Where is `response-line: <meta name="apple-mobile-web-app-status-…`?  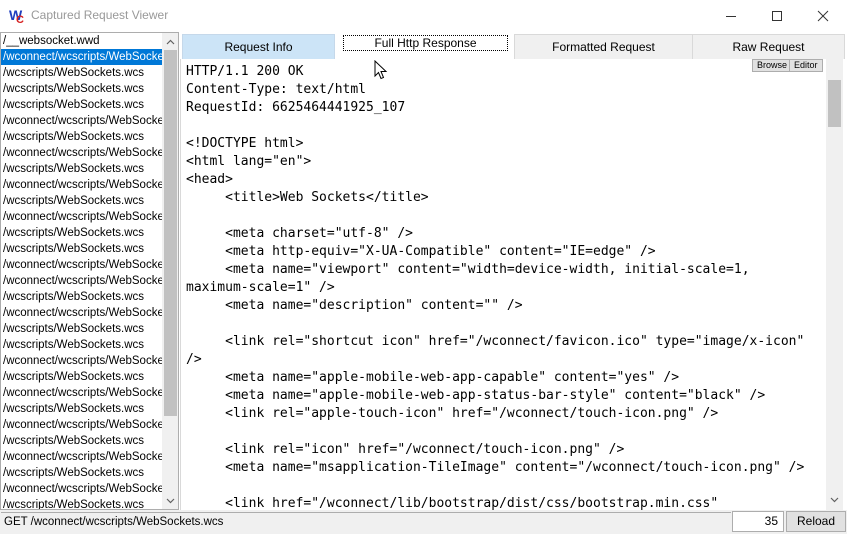
response-line: <meta name="apple-mobile-web-app-status-… is located at coordinates (476, 395).